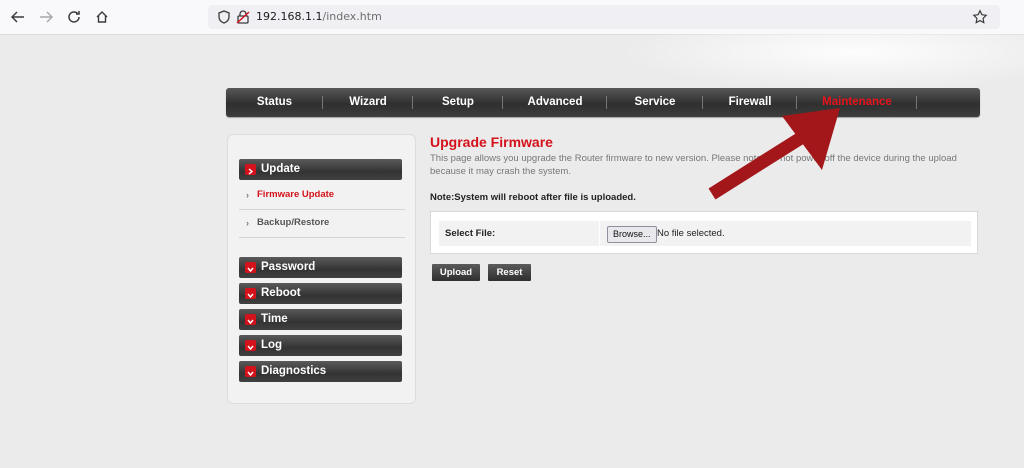 The height and width of the screenshot is (468, 1024). I want to click on sidebar-item-backup-restore: › Backup/Restore, so click(322, 223).